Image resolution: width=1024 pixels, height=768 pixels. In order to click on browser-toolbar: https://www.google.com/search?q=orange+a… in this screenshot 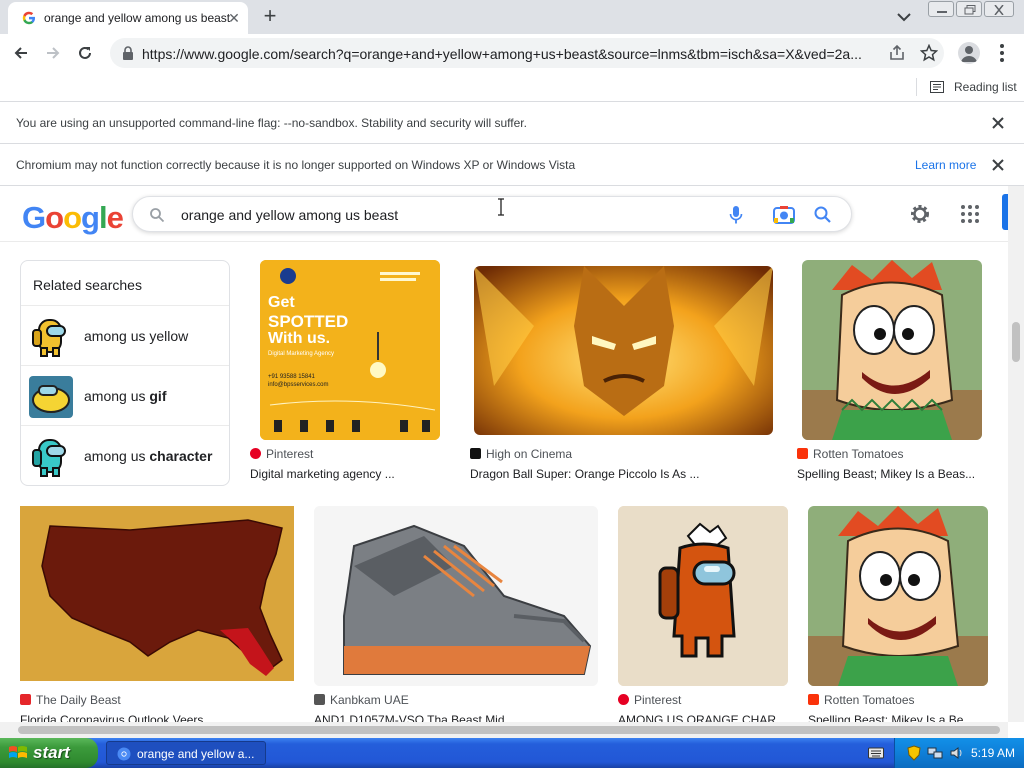, I will do `click(512, 53)`.